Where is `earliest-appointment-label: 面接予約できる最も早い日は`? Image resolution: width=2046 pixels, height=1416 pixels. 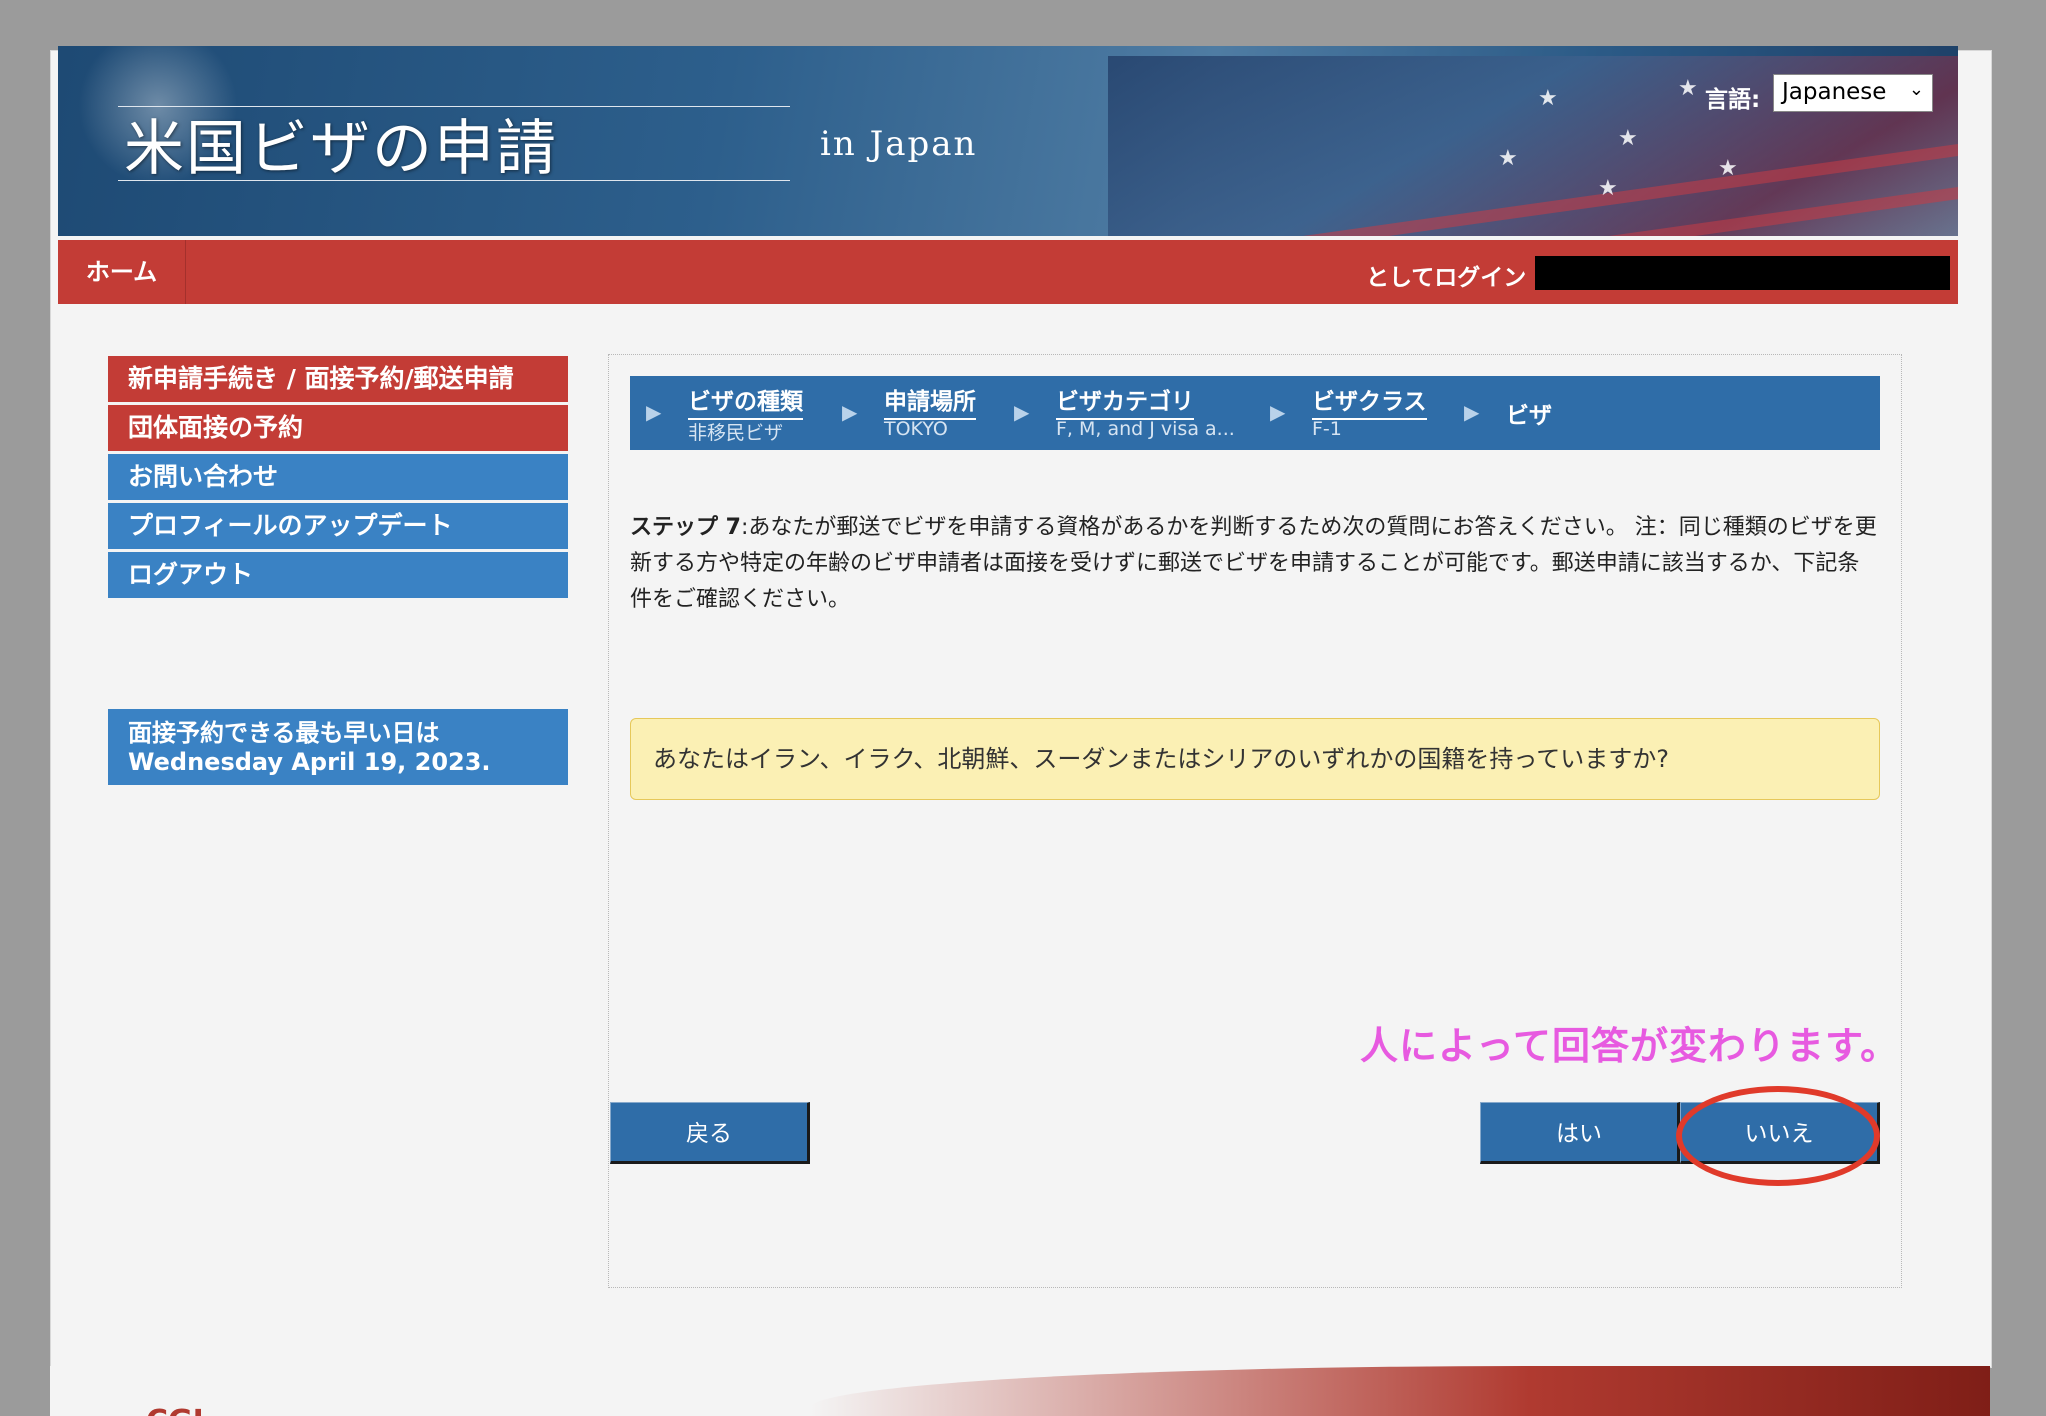 earliest-appointment-label: 面接予約できる最も早い日は is located at coordinates (284, 733).